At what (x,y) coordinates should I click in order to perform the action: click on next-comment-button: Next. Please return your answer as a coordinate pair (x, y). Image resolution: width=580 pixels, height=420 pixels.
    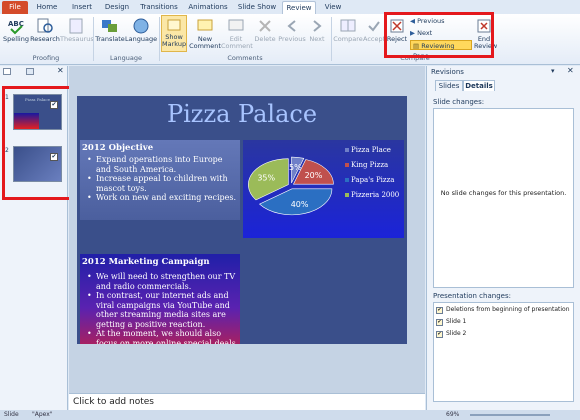
    Looking at the image, I should click on (317, 30).